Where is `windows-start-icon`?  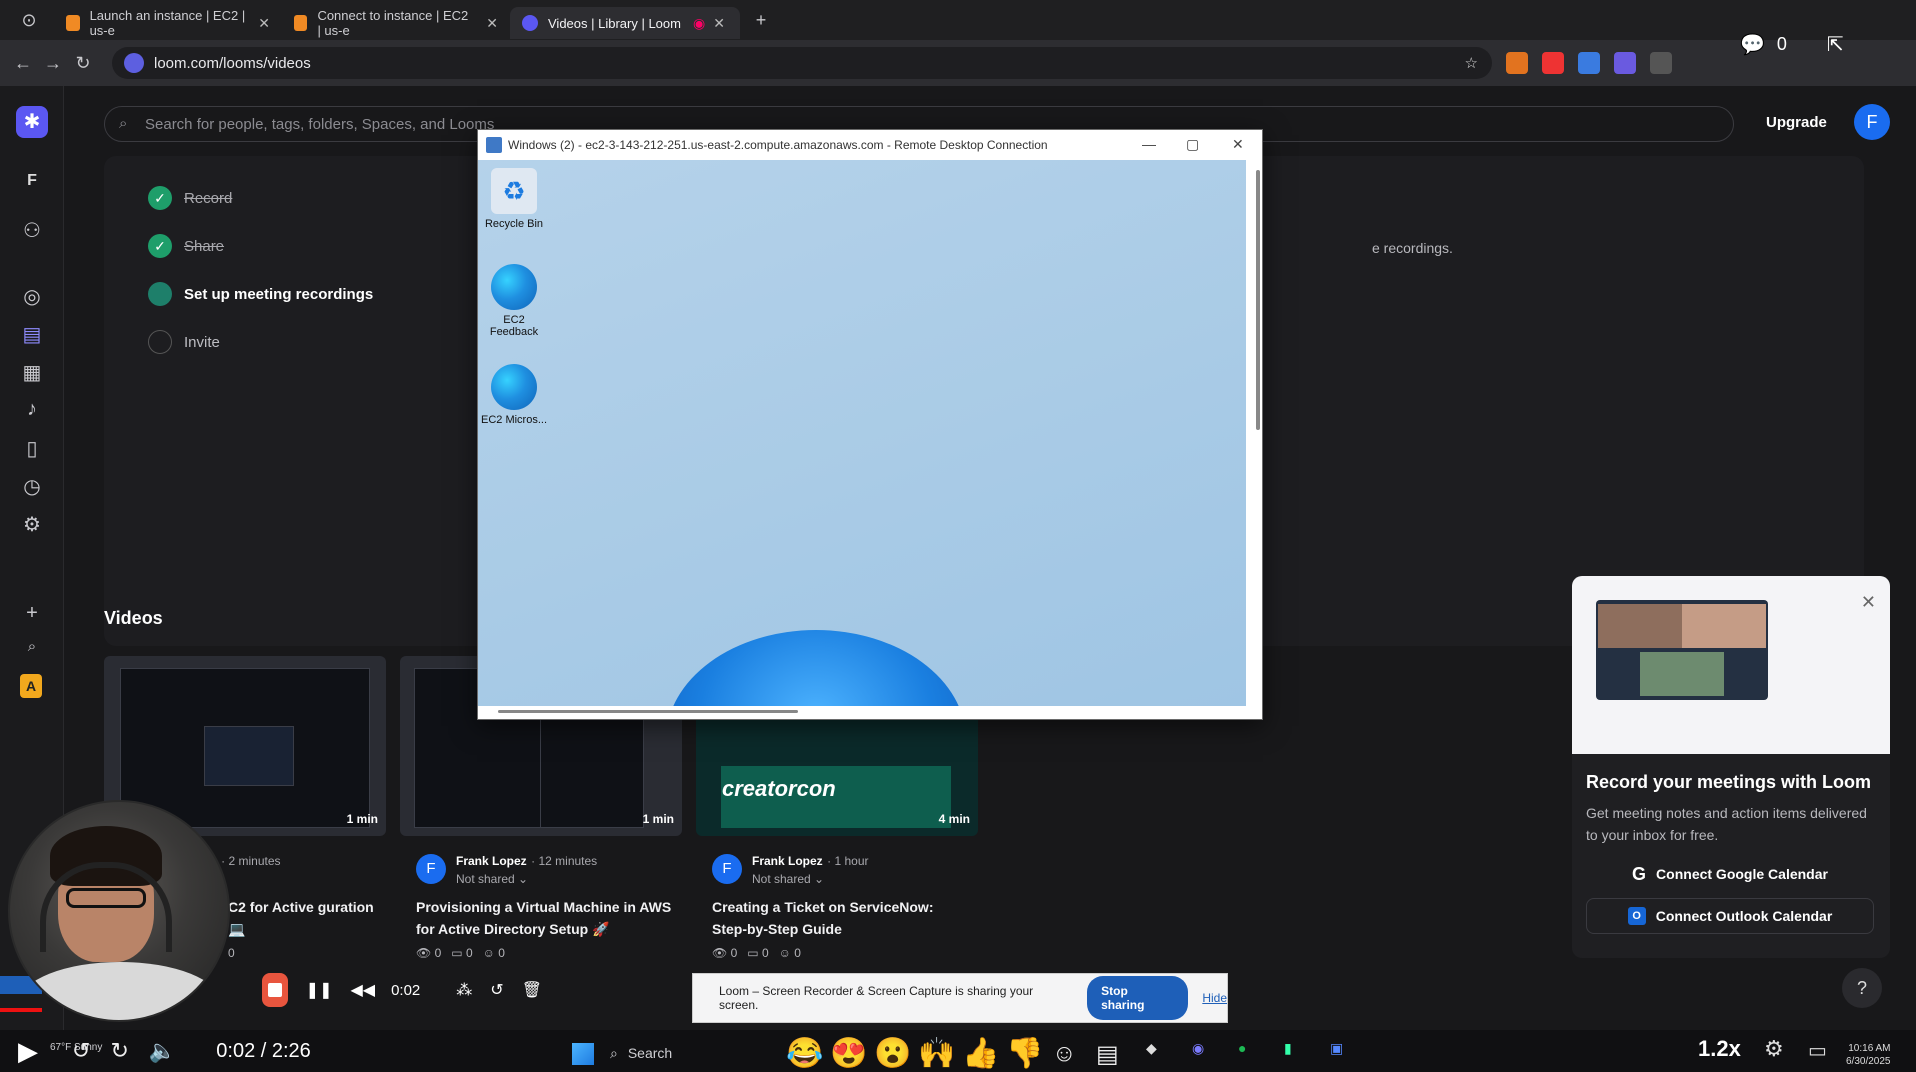 windows-start-icon is located at coordinates (583, 1054).